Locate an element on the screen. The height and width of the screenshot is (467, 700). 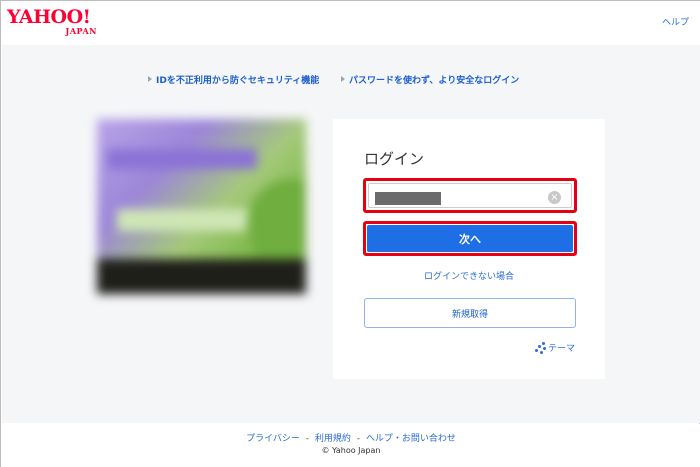
footer-links: プライバシー - 利用規約 - ヘルプ・お問い合わせ is located at coordinates (350, 437).